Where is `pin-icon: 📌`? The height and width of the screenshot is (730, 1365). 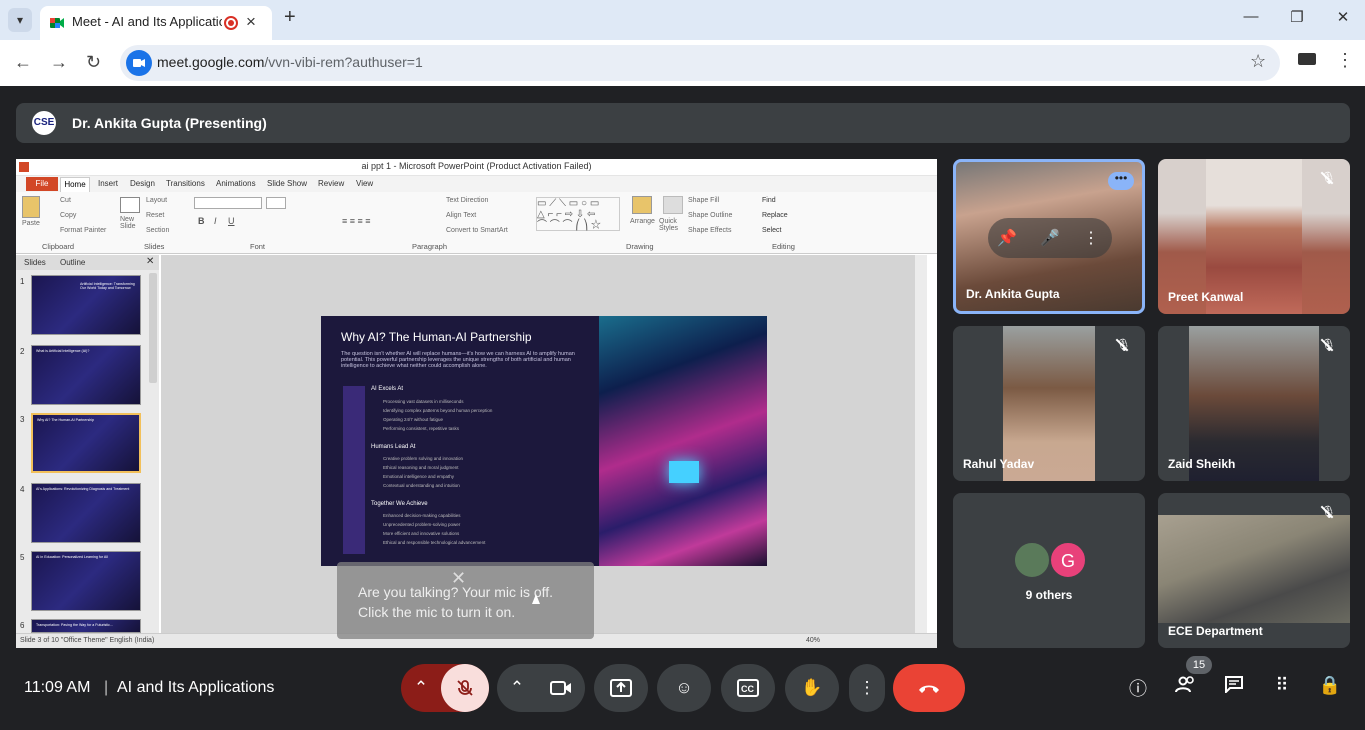
pin-icon: 📌 is located at coordinates (1007, 238).